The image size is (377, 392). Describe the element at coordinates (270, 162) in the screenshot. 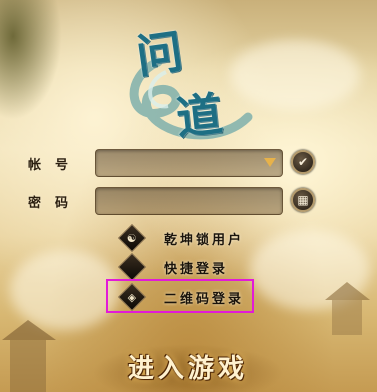

I see `dropdown-arrow-icon` at that location.